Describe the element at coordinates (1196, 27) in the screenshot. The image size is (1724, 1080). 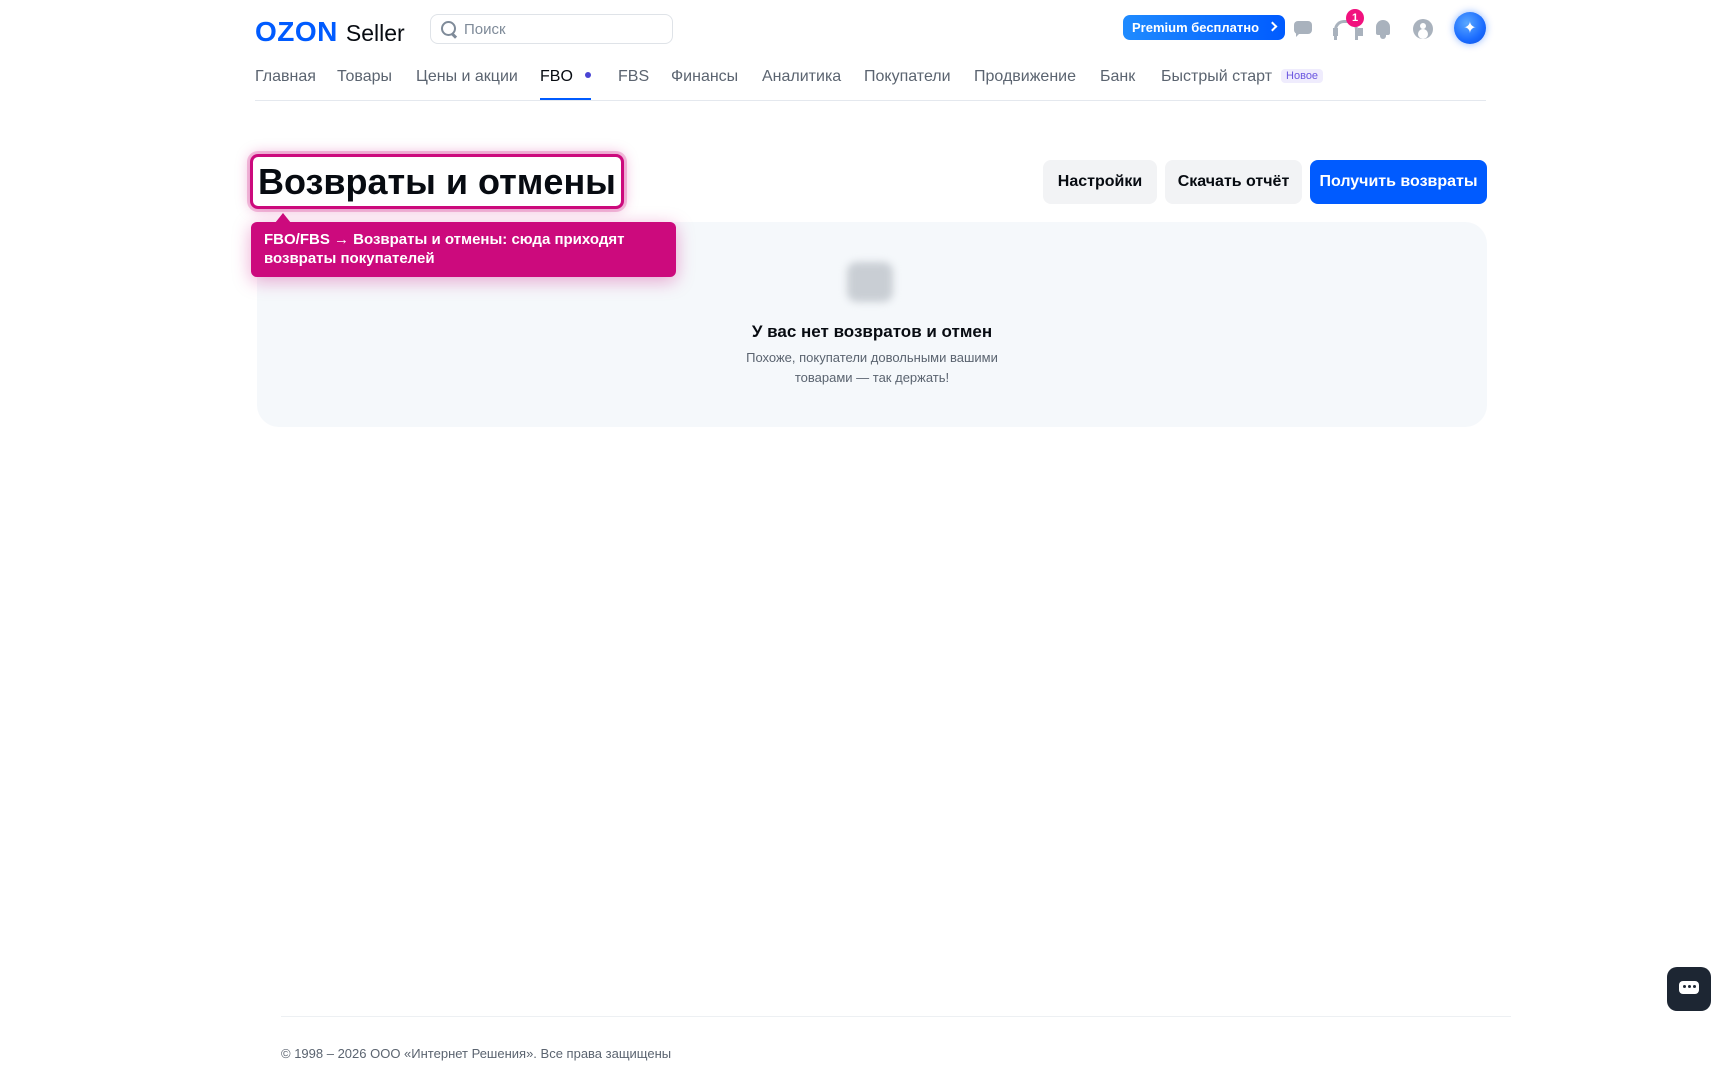
I see `premium-label: Premium бесплатно` at that location.